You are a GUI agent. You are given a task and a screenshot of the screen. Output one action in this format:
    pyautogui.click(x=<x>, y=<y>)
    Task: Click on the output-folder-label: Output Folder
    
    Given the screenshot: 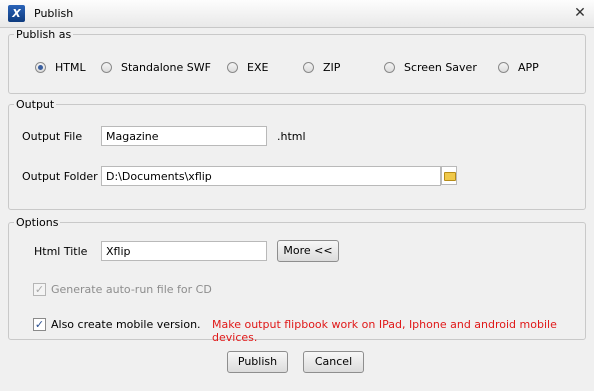 What is the action you would take?
    pyautogui.click(x=60, y=176)
    